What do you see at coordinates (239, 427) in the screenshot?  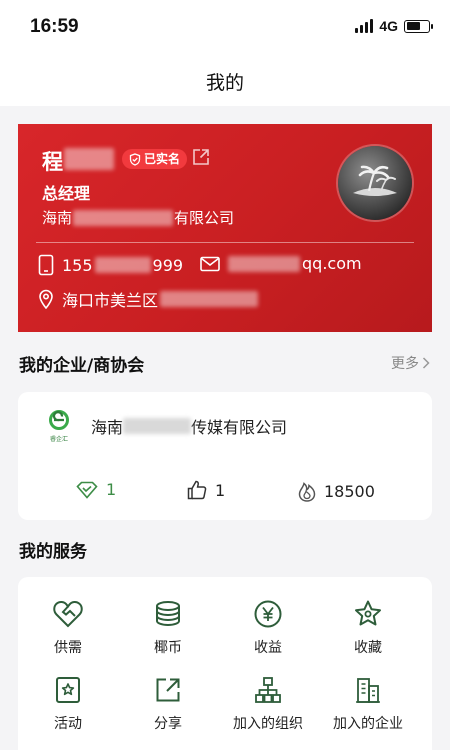 I see `enterprise-name-suffix: 传媒有限公司` at bounding box center [239, 427].